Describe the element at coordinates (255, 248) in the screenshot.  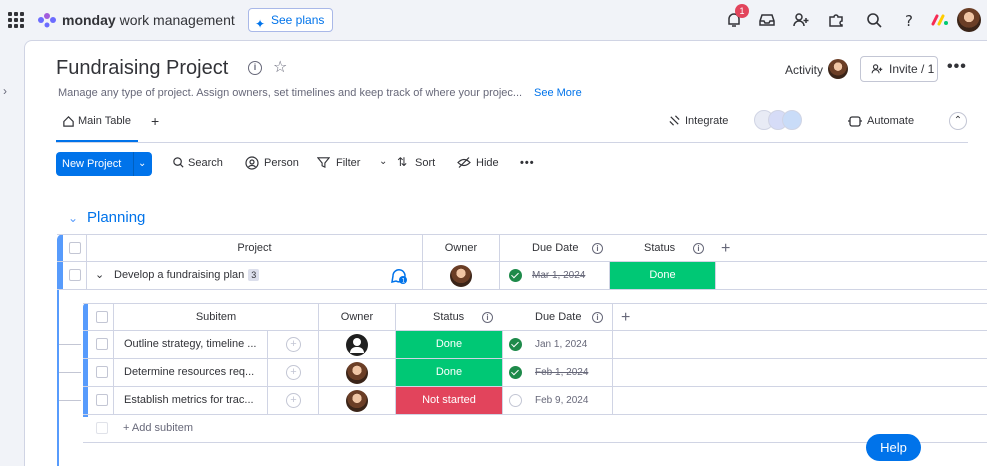
I see `column-header-project: Project` at that location.